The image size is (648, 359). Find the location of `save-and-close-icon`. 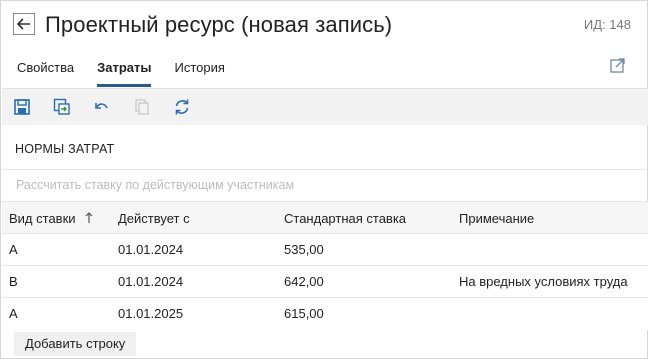

save-and-close-icon is located at coordinates (61, 106).